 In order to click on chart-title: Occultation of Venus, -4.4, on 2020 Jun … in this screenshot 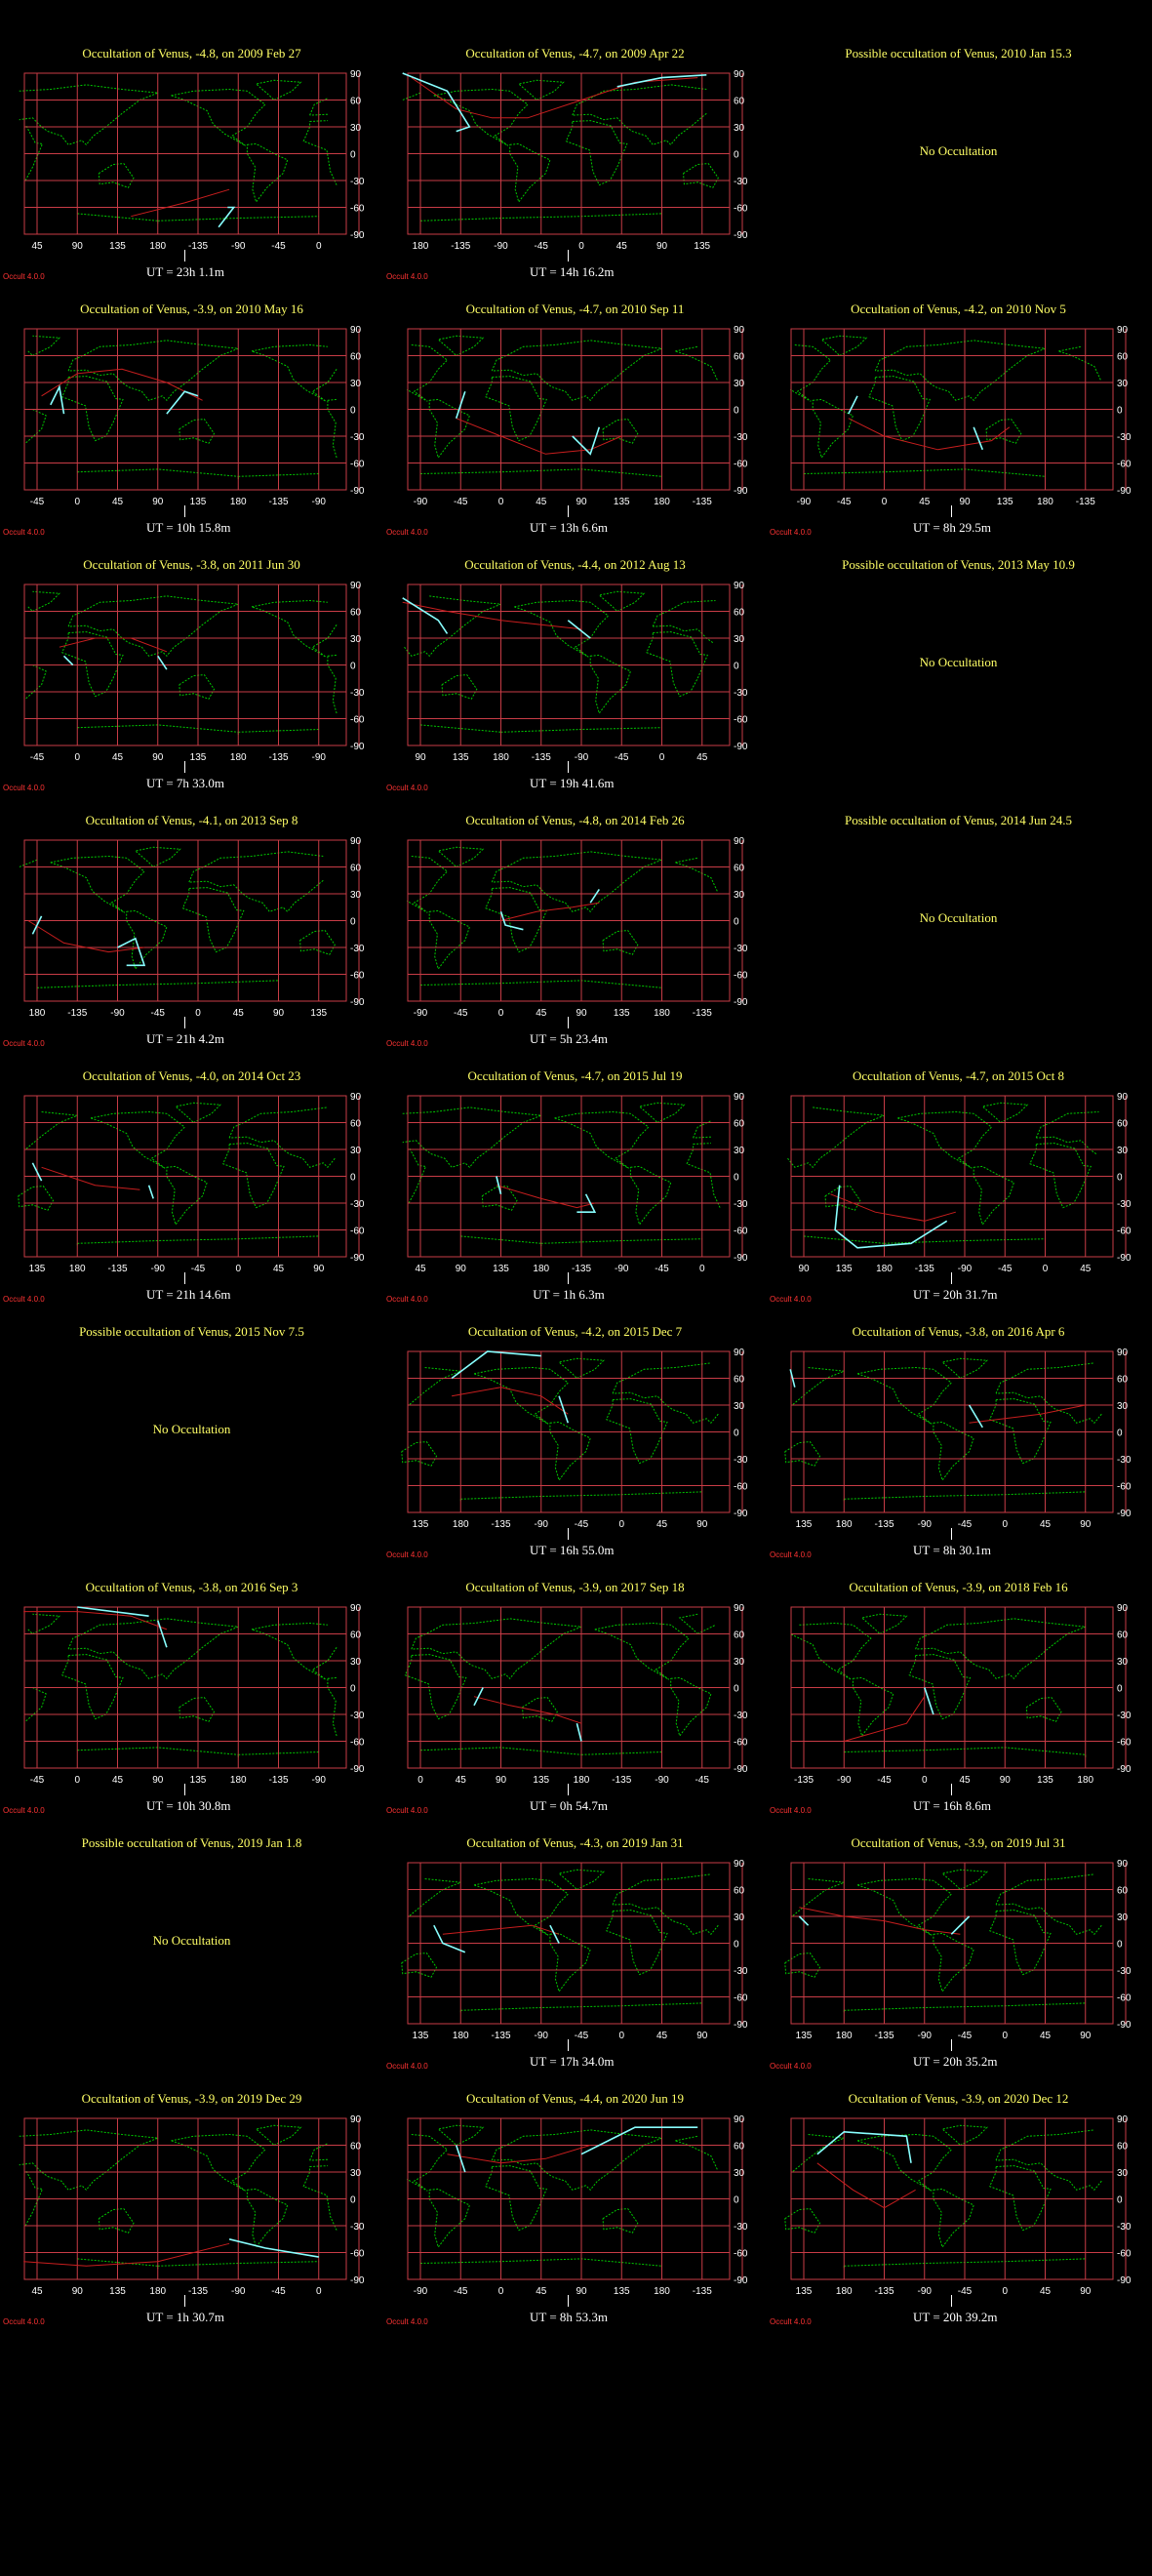, I will do `click(575, 2098)`.